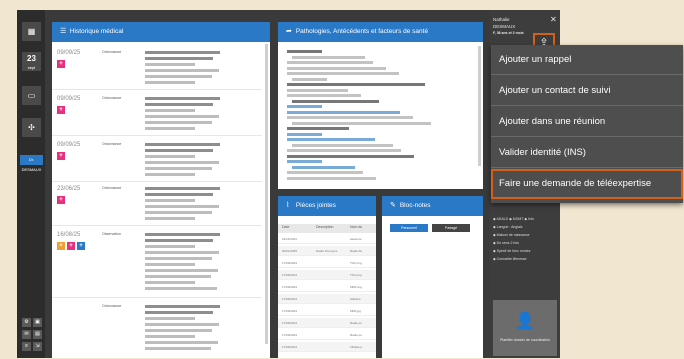  Describe the element at coordinates (553, 19) in the screenshot. I see `close-icon: ✕` at that location.